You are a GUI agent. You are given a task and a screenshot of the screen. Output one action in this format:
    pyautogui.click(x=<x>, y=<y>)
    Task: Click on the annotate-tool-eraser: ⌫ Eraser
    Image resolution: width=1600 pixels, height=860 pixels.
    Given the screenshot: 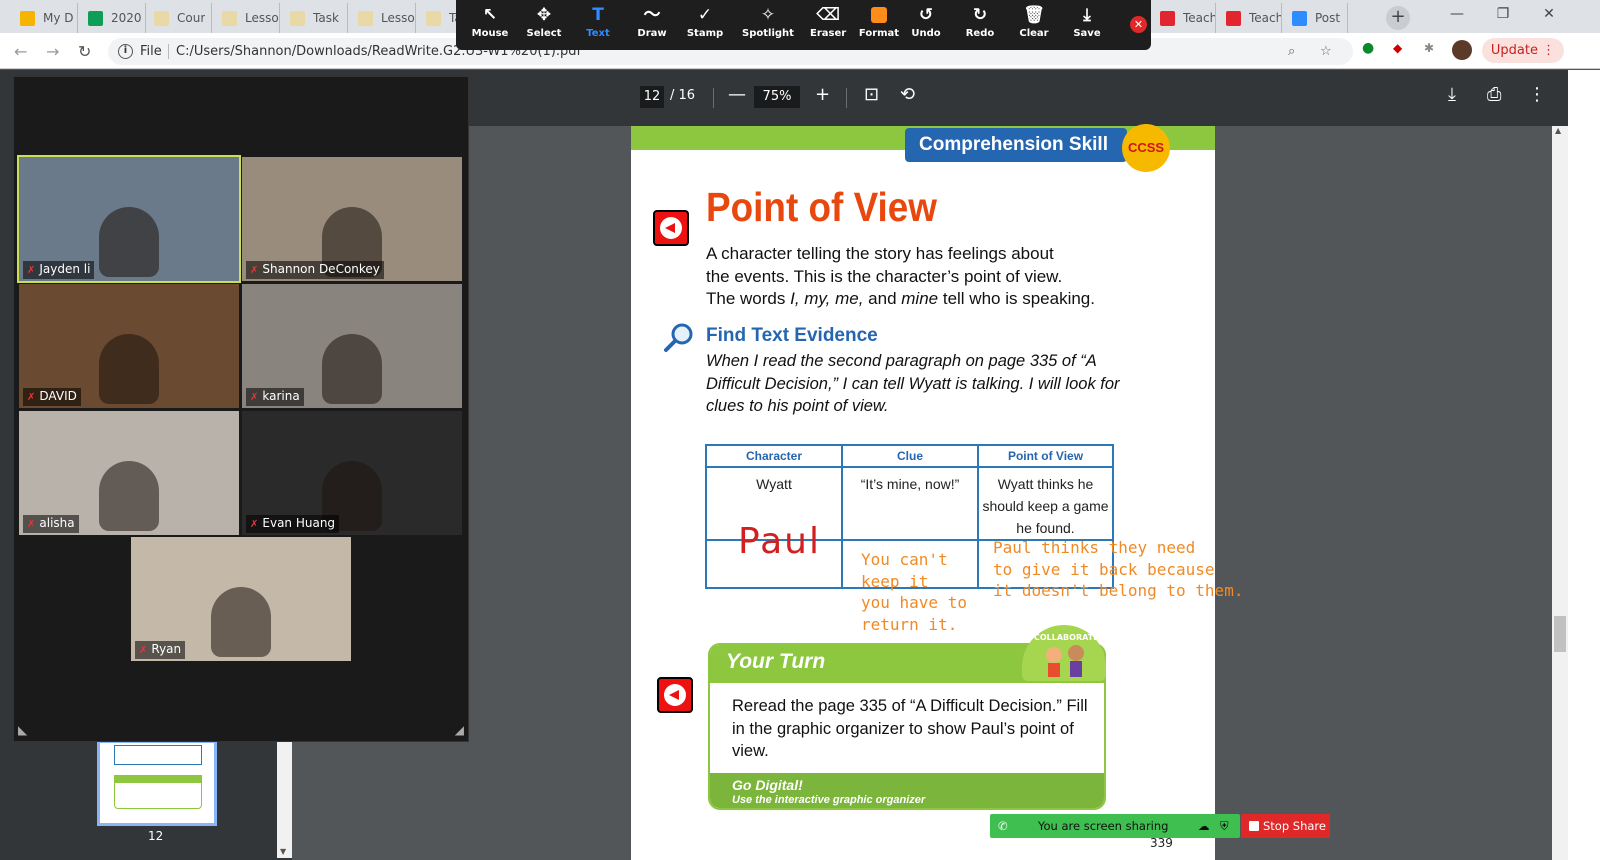 What is the action you would take?
    pyautogui.click(x=828, y=25)
    